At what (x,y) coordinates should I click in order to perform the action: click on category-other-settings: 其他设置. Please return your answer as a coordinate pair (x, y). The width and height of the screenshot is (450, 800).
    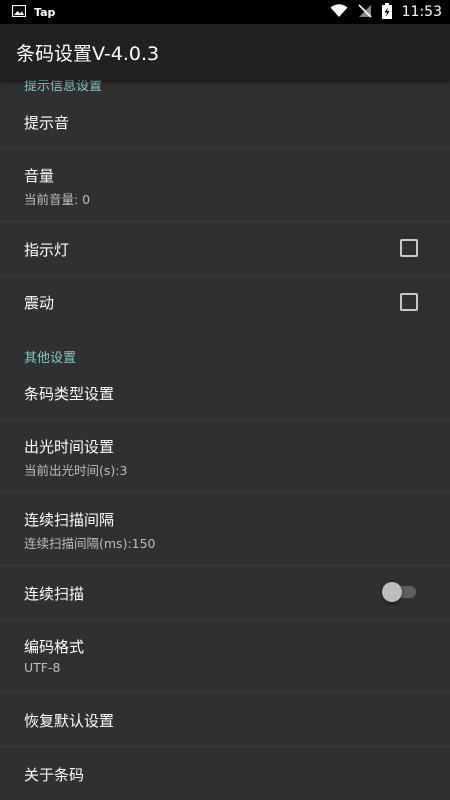
    Looking at the image, I should click on (50, 358).